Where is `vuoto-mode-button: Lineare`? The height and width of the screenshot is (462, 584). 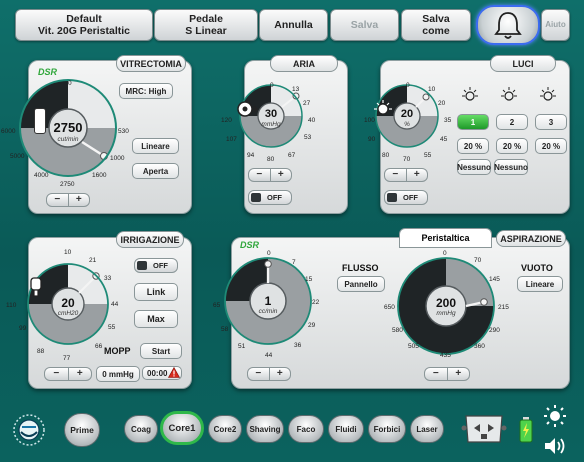
vuoto-mode-button: Lineare is located at coordinates (540, 284).